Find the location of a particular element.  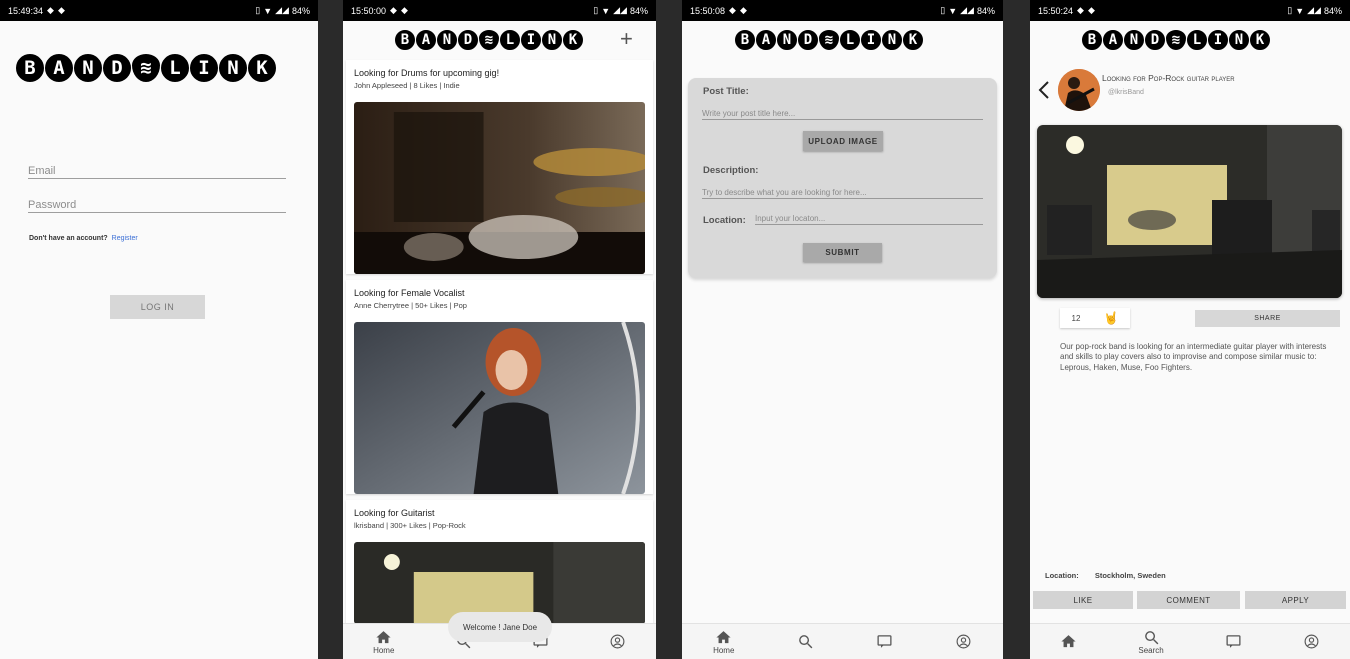

status-bar: 15:50:24 ◆ ◆ ▯ ▼ ◢◢ 84% is located at coordinates (1190, 10).